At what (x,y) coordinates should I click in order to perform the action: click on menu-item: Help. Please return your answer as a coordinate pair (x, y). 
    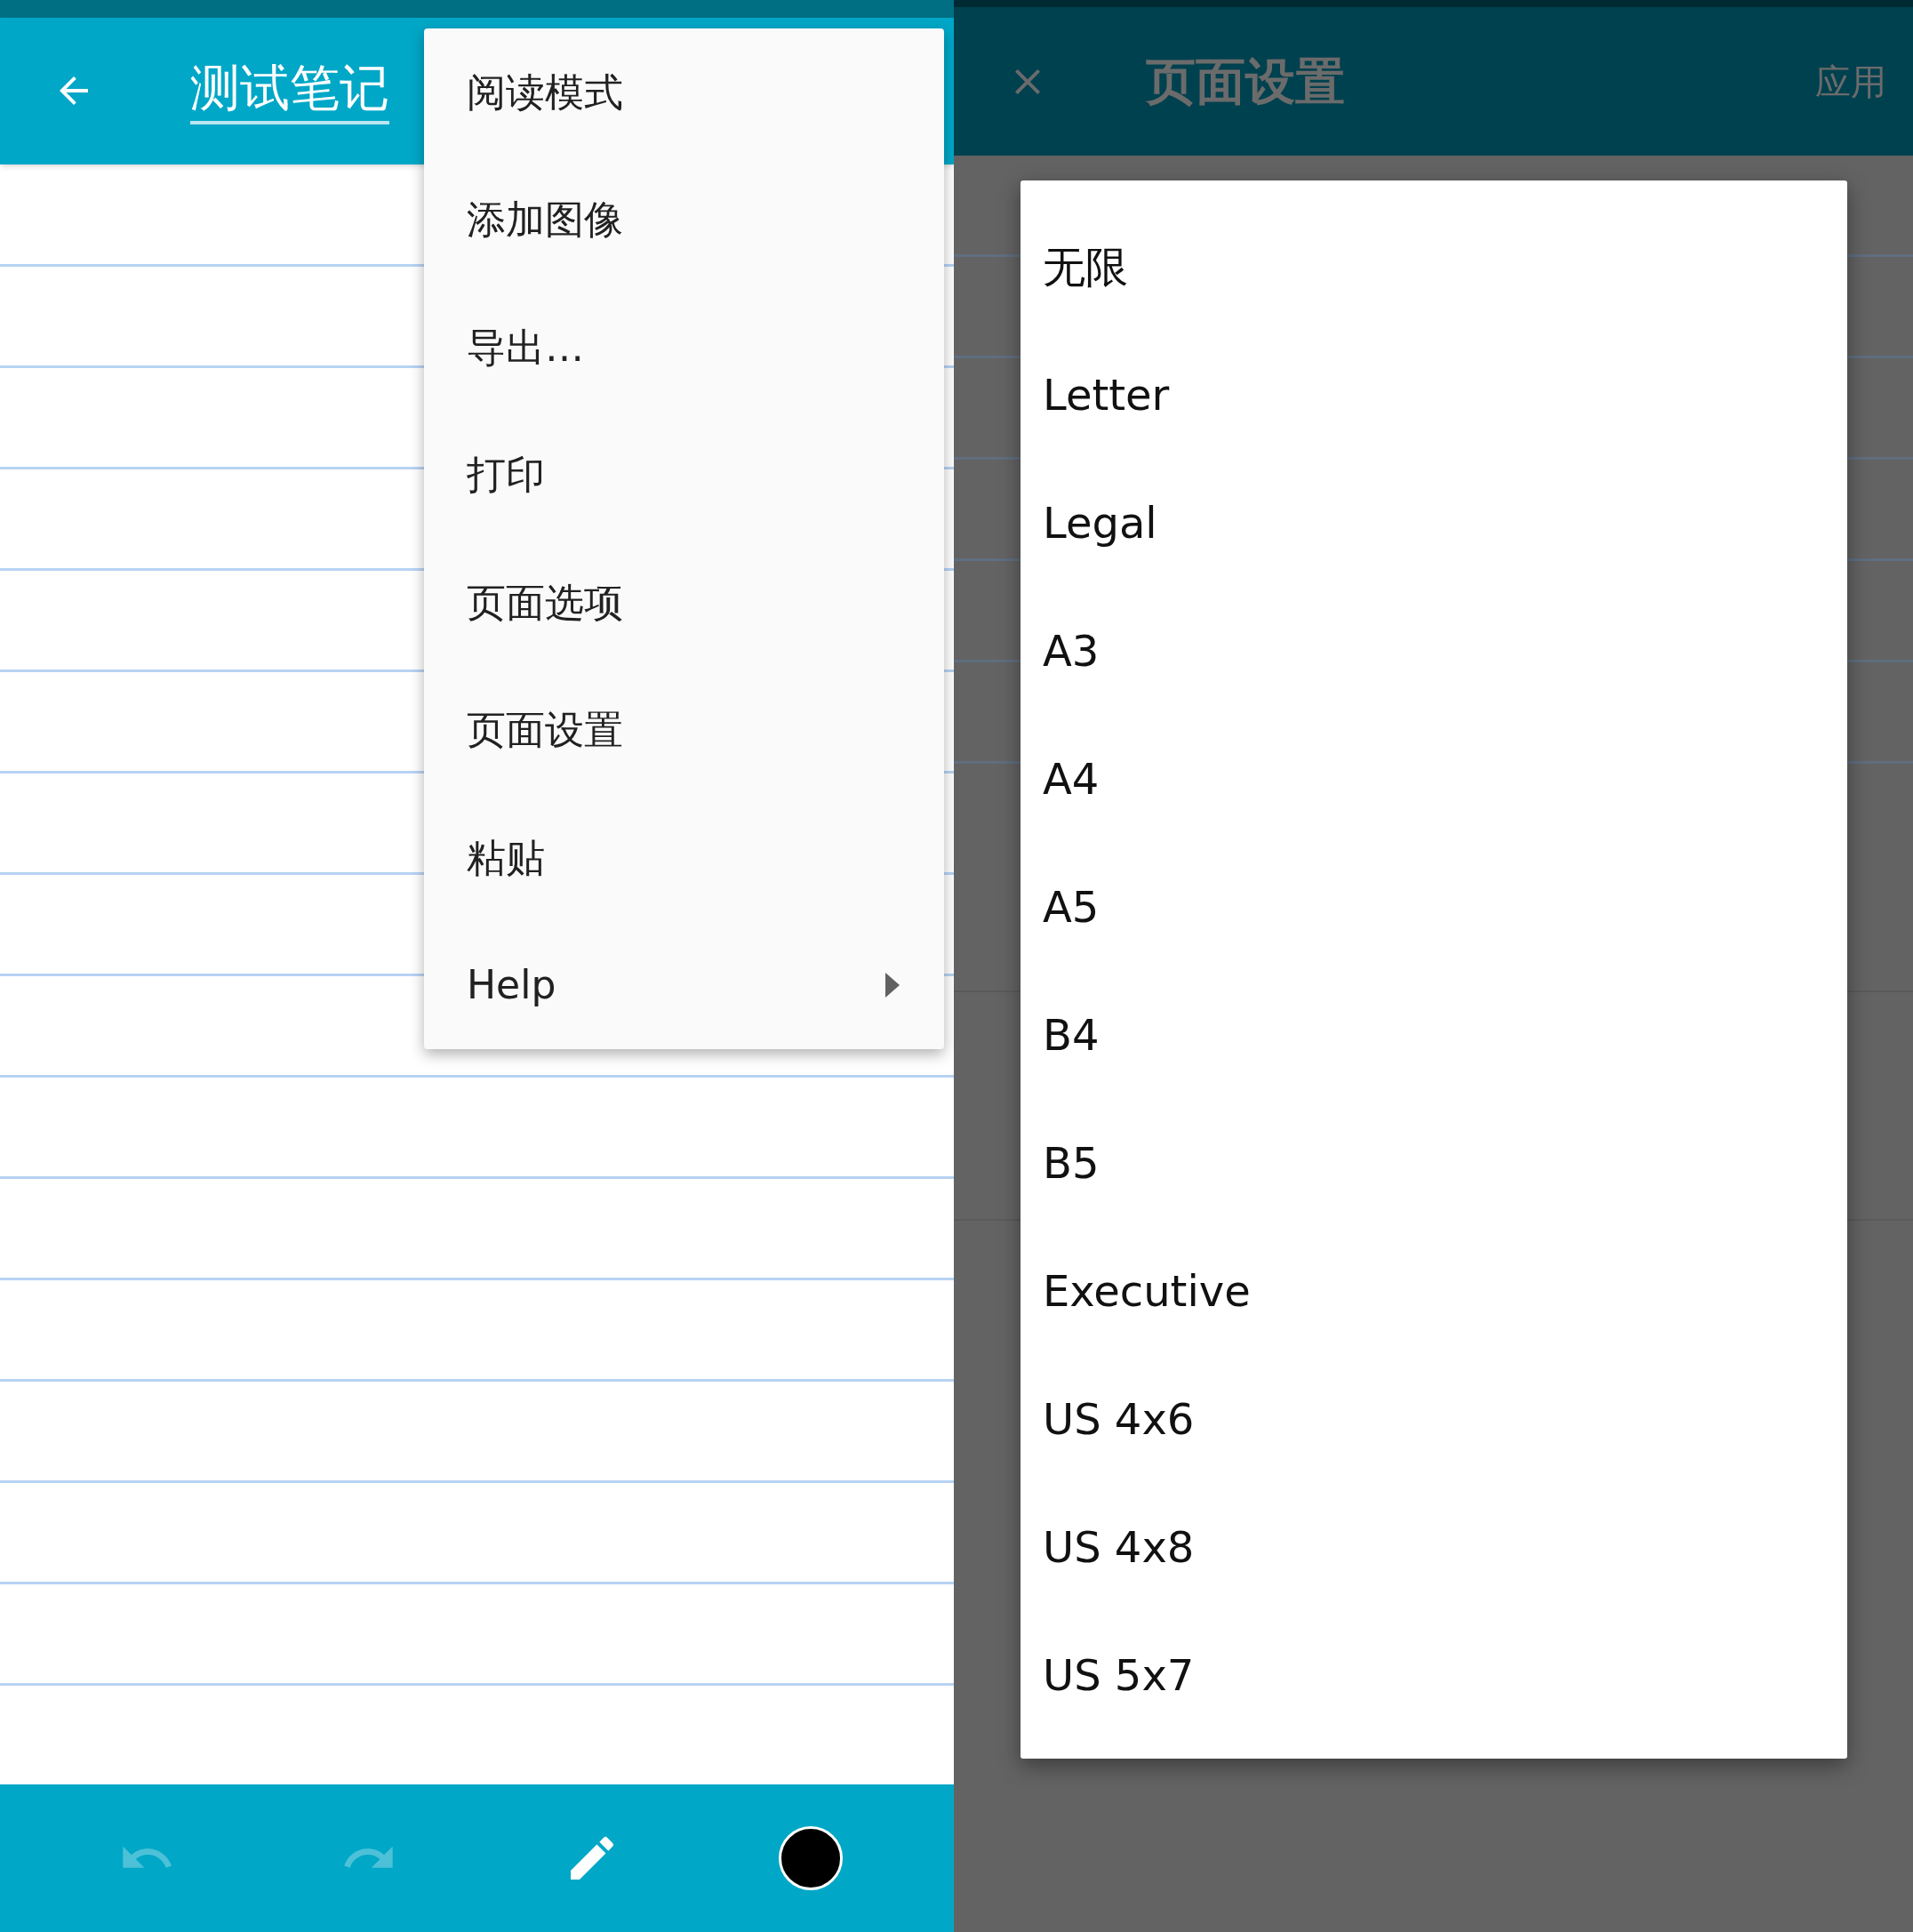
    Looking at the image, I should click on (684, 985).